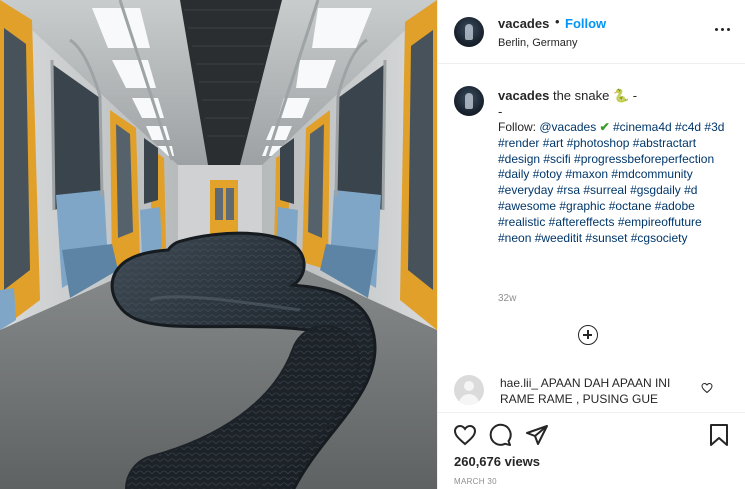  What do you see at coordinates (469, 390) in the screenshot?
I see `commenter-avatar` at bounding box center [469, 390].